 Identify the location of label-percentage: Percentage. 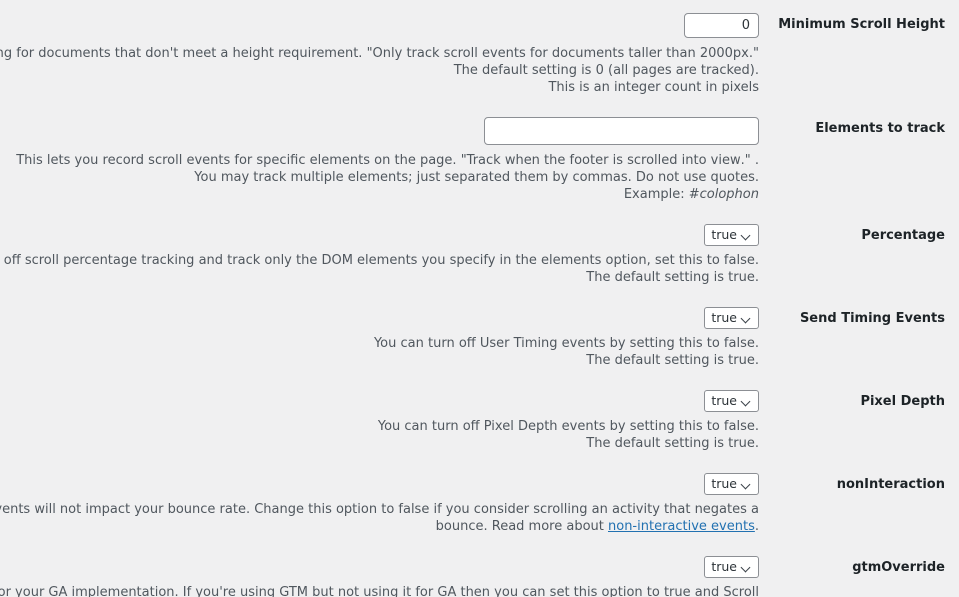
(903, 235).